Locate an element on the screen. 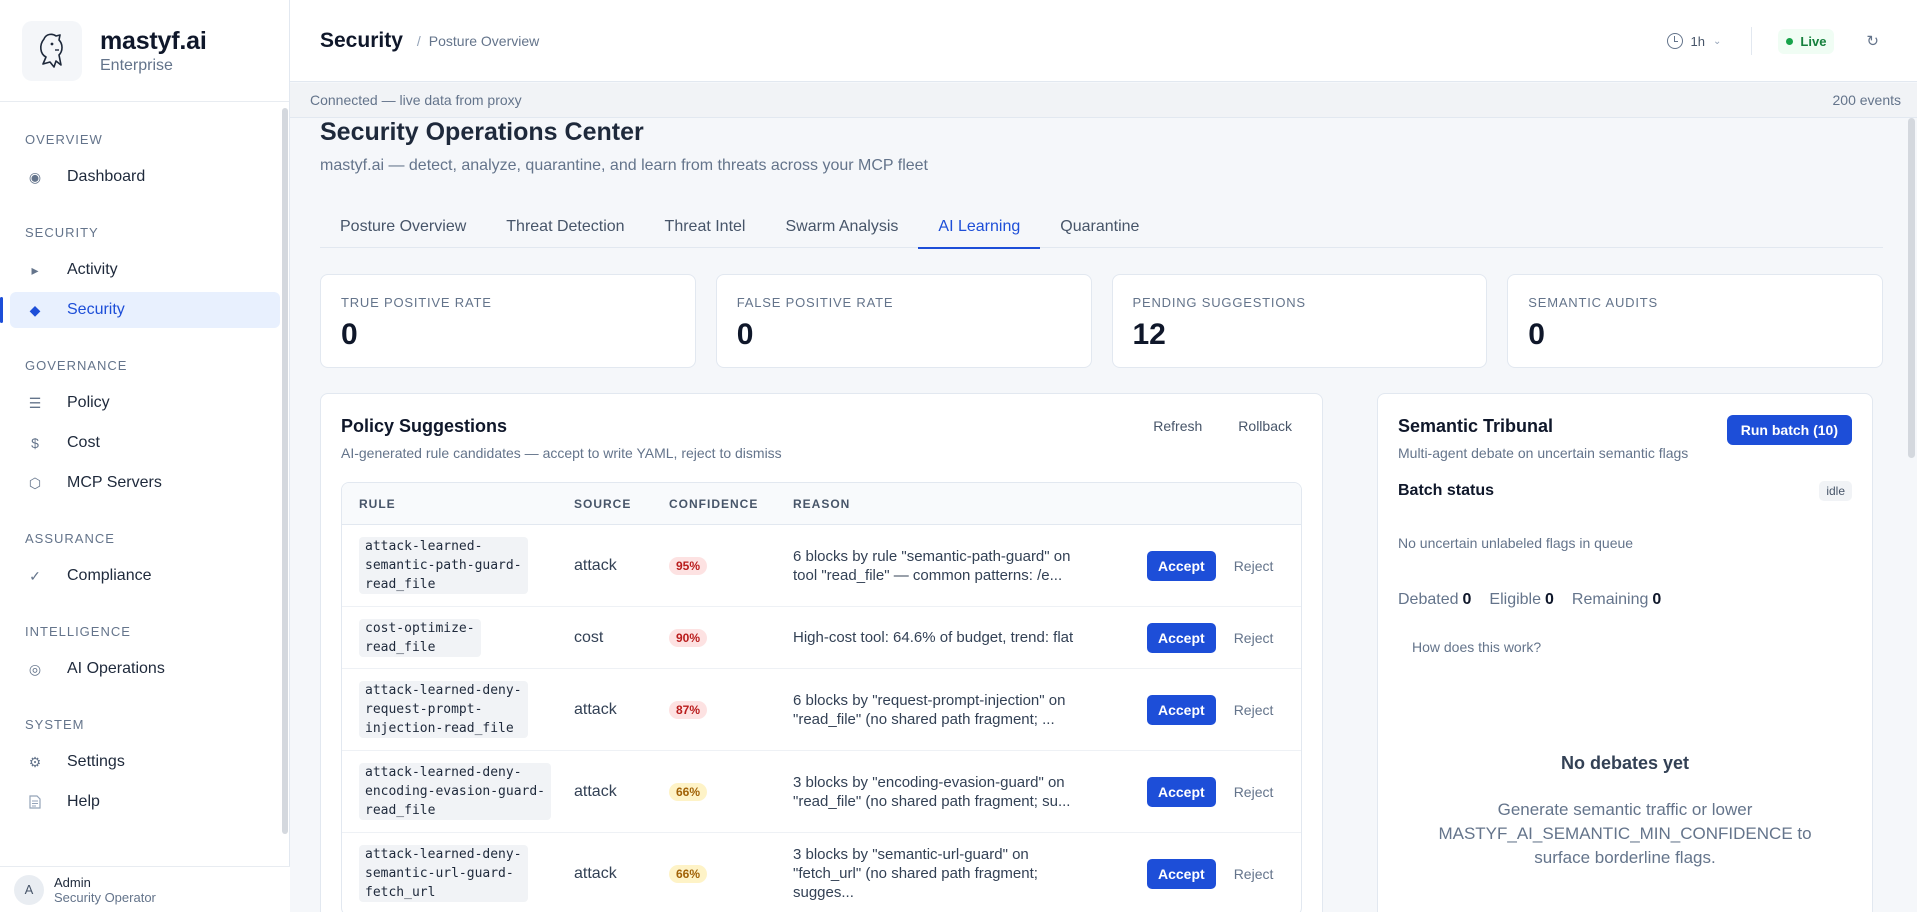 Image resolution: width=1917 pixels, height=912 pixels. status-badge: idle is located at coordinates (1835, 491).